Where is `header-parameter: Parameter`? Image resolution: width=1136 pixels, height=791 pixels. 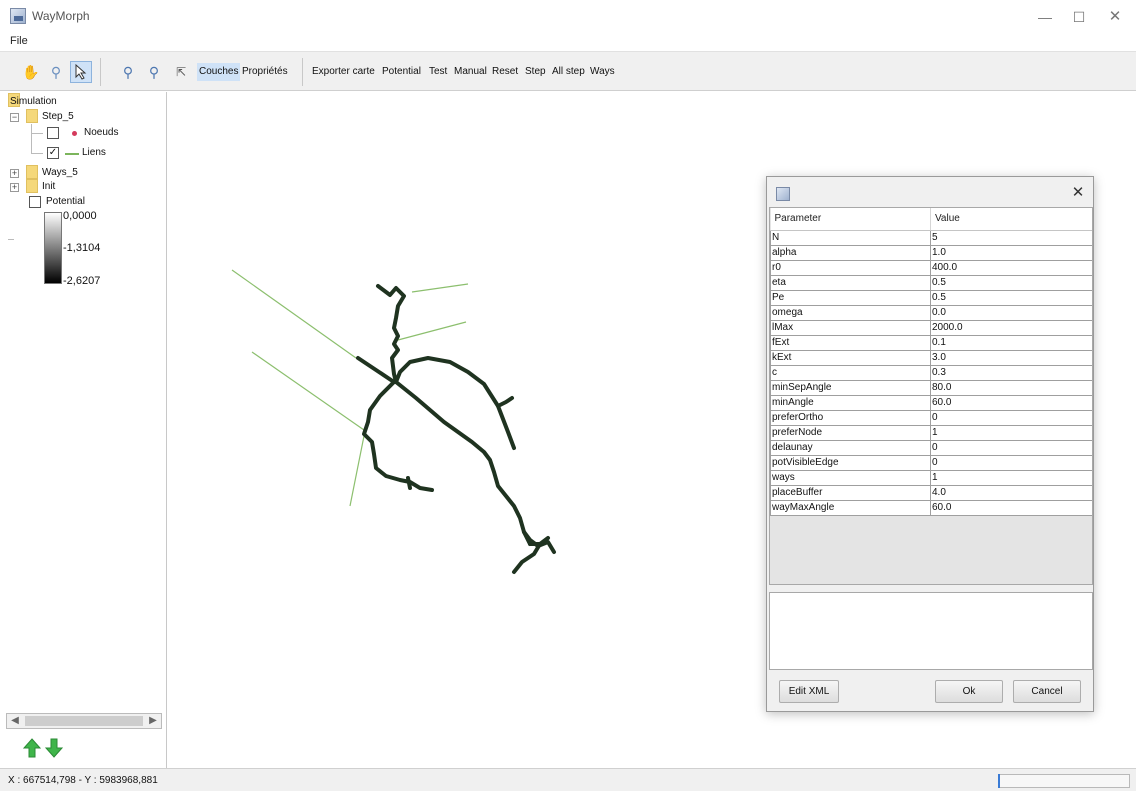
header-parameter: Parameter is located at coordinates (850, 219).